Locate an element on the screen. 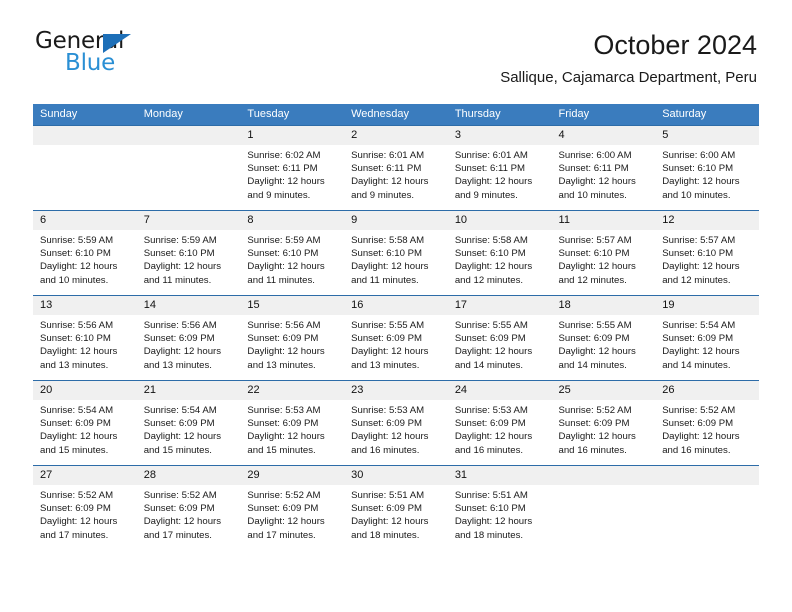  sunrise-text: Sunrise: 5:55 AM is located at coordinates (595, 325).